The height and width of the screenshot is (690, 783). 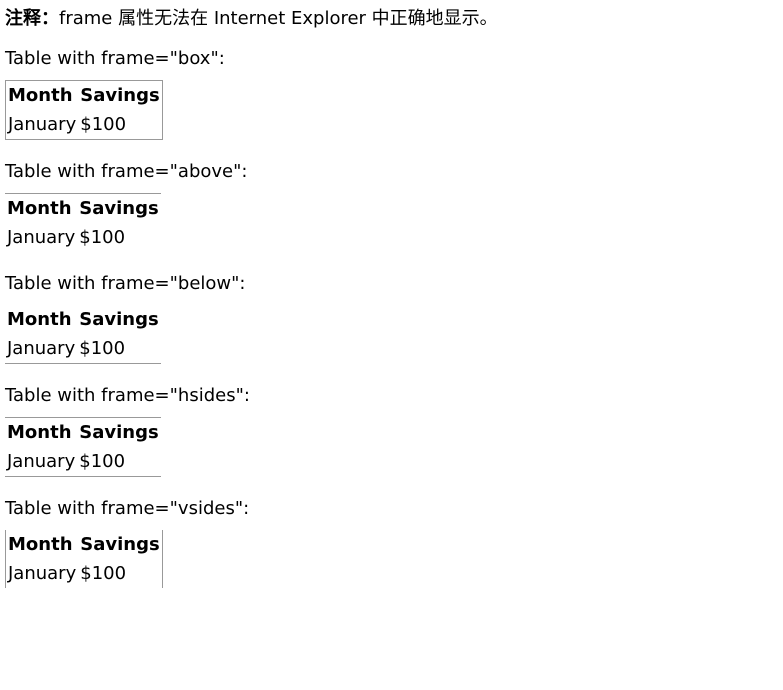 I want to click on table-hsides: Month Savings January $100, so click(x=83, y=447).